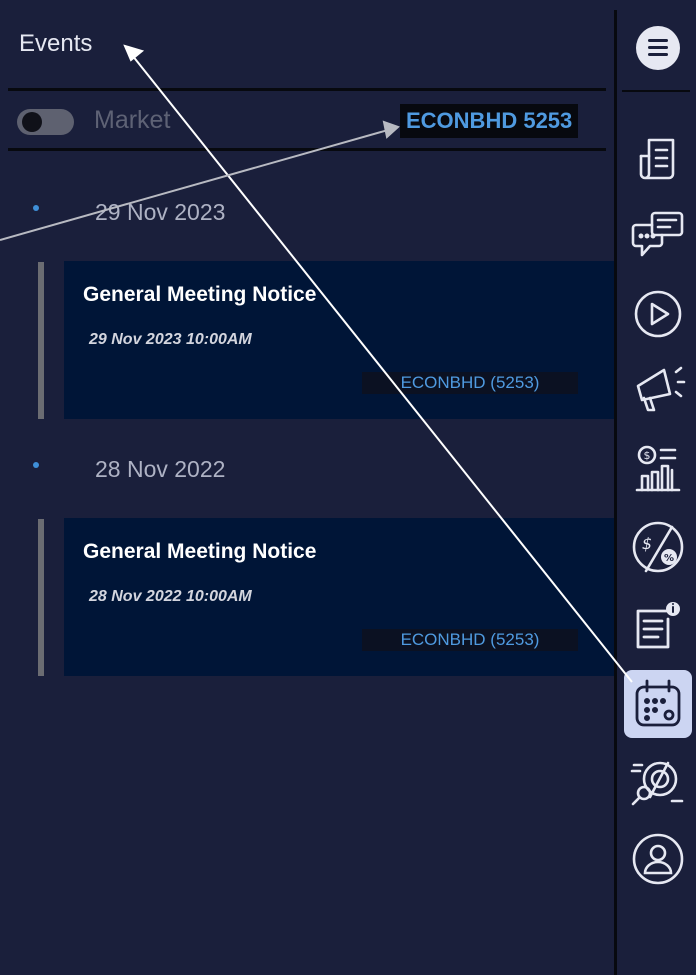 The height and width of the screenshot is (975, 696). What do you see at coordinates (45, 122) in the screenshot?
I see `market-toggle` at bounding box center [45, 122].